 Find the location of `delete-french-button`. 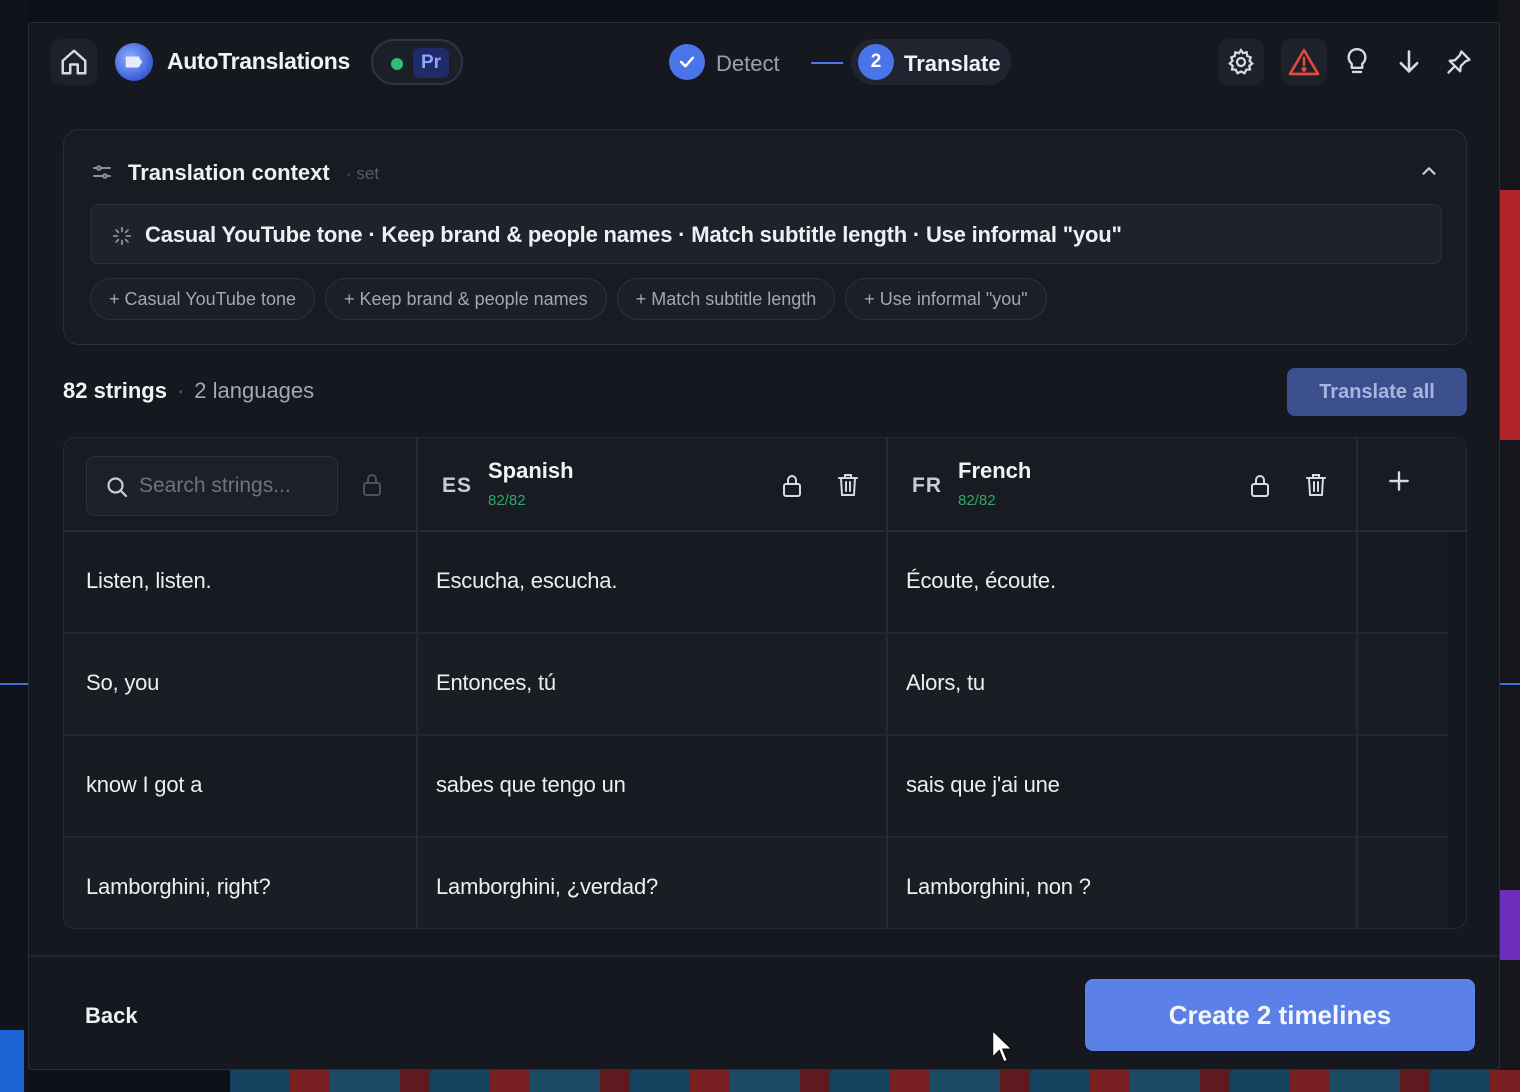

delete-french-button is located at coordinates (1316, 487).